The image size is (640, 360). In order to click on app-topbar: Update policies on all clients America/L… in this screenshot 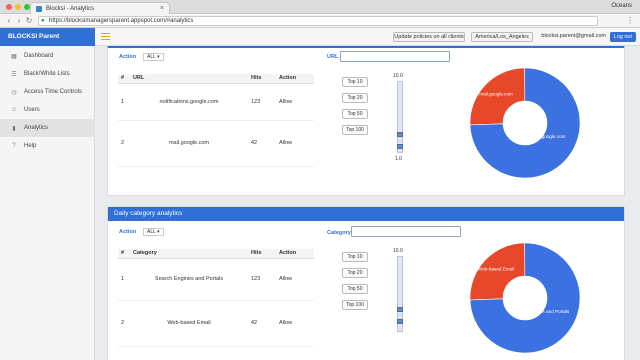, I will do `click(367, 37)`.